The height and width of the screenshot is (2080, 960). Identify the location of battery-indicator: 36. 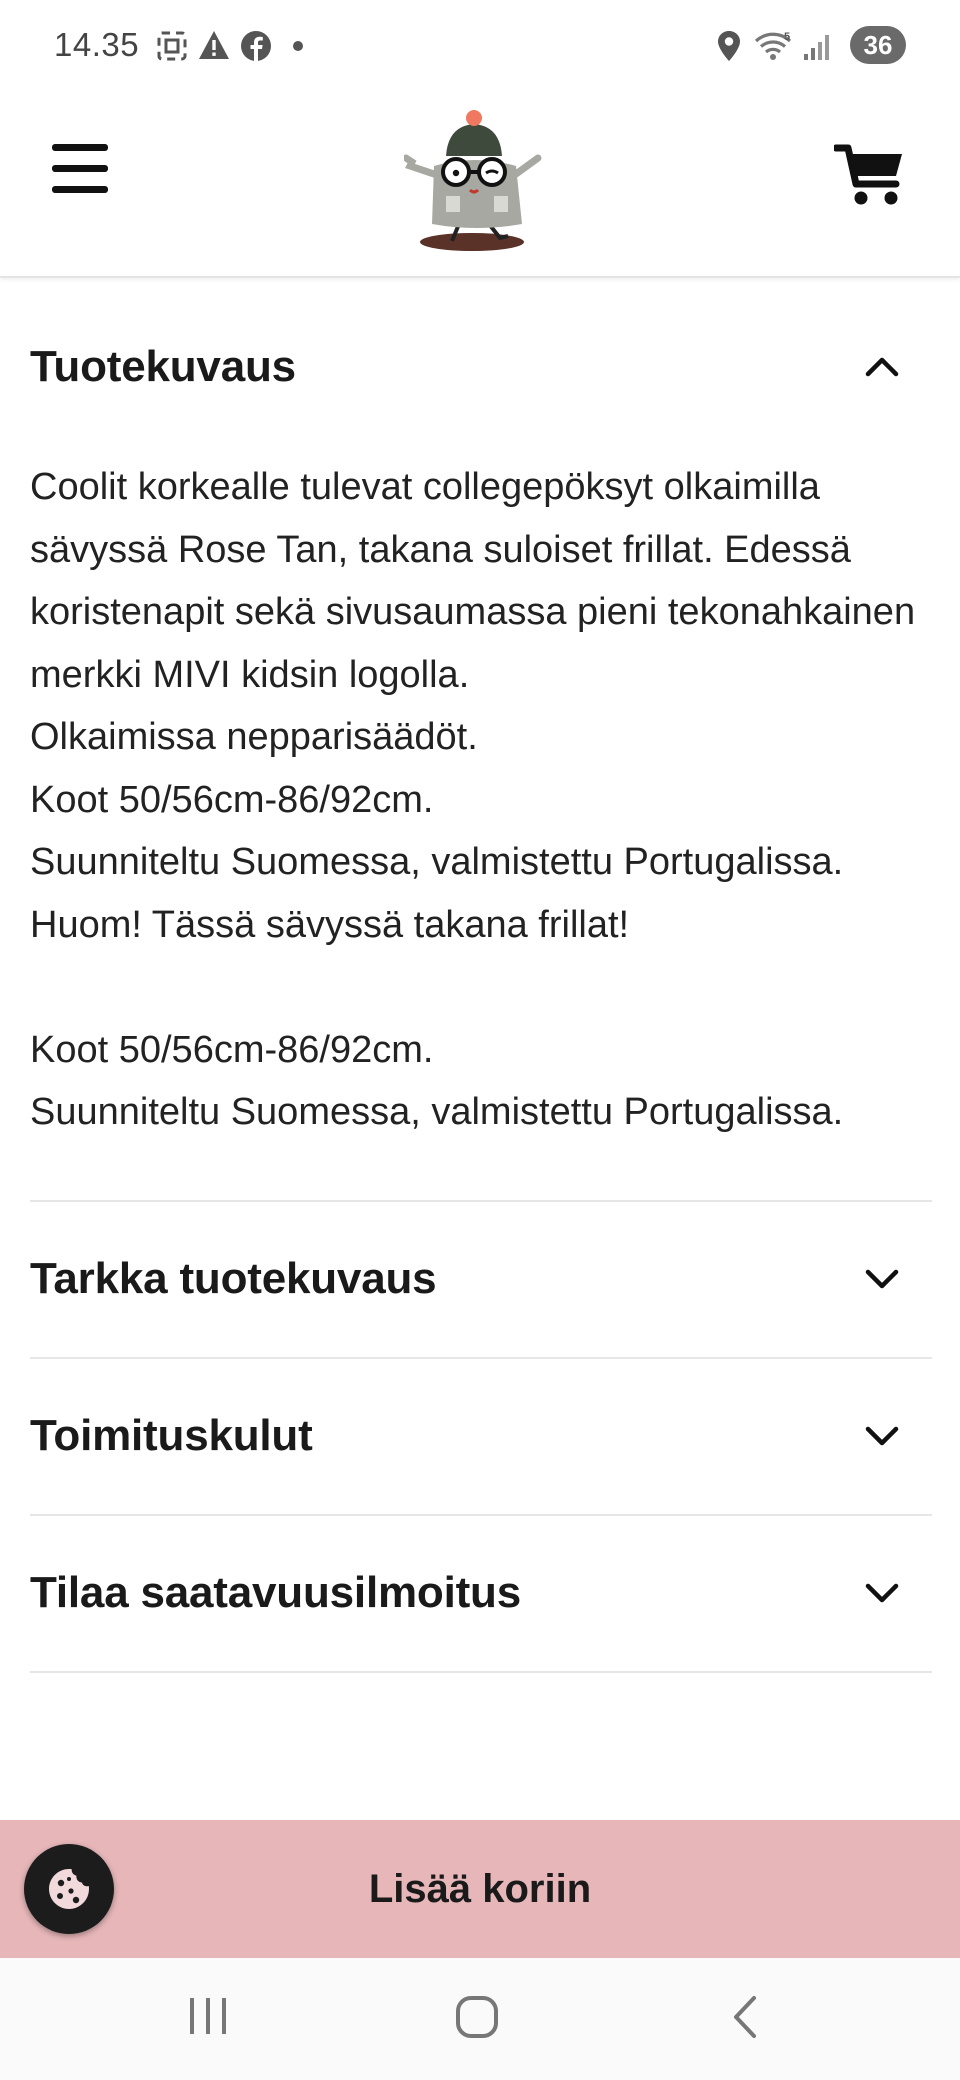
(878, 45).